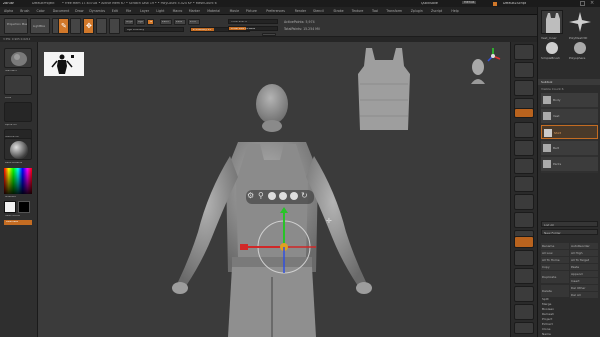 This screenshot has width=600, height=337. Describe the element at coordinates (514, 3) in the screenshot. I see `default-zscript: DefaultZScript` at that location.